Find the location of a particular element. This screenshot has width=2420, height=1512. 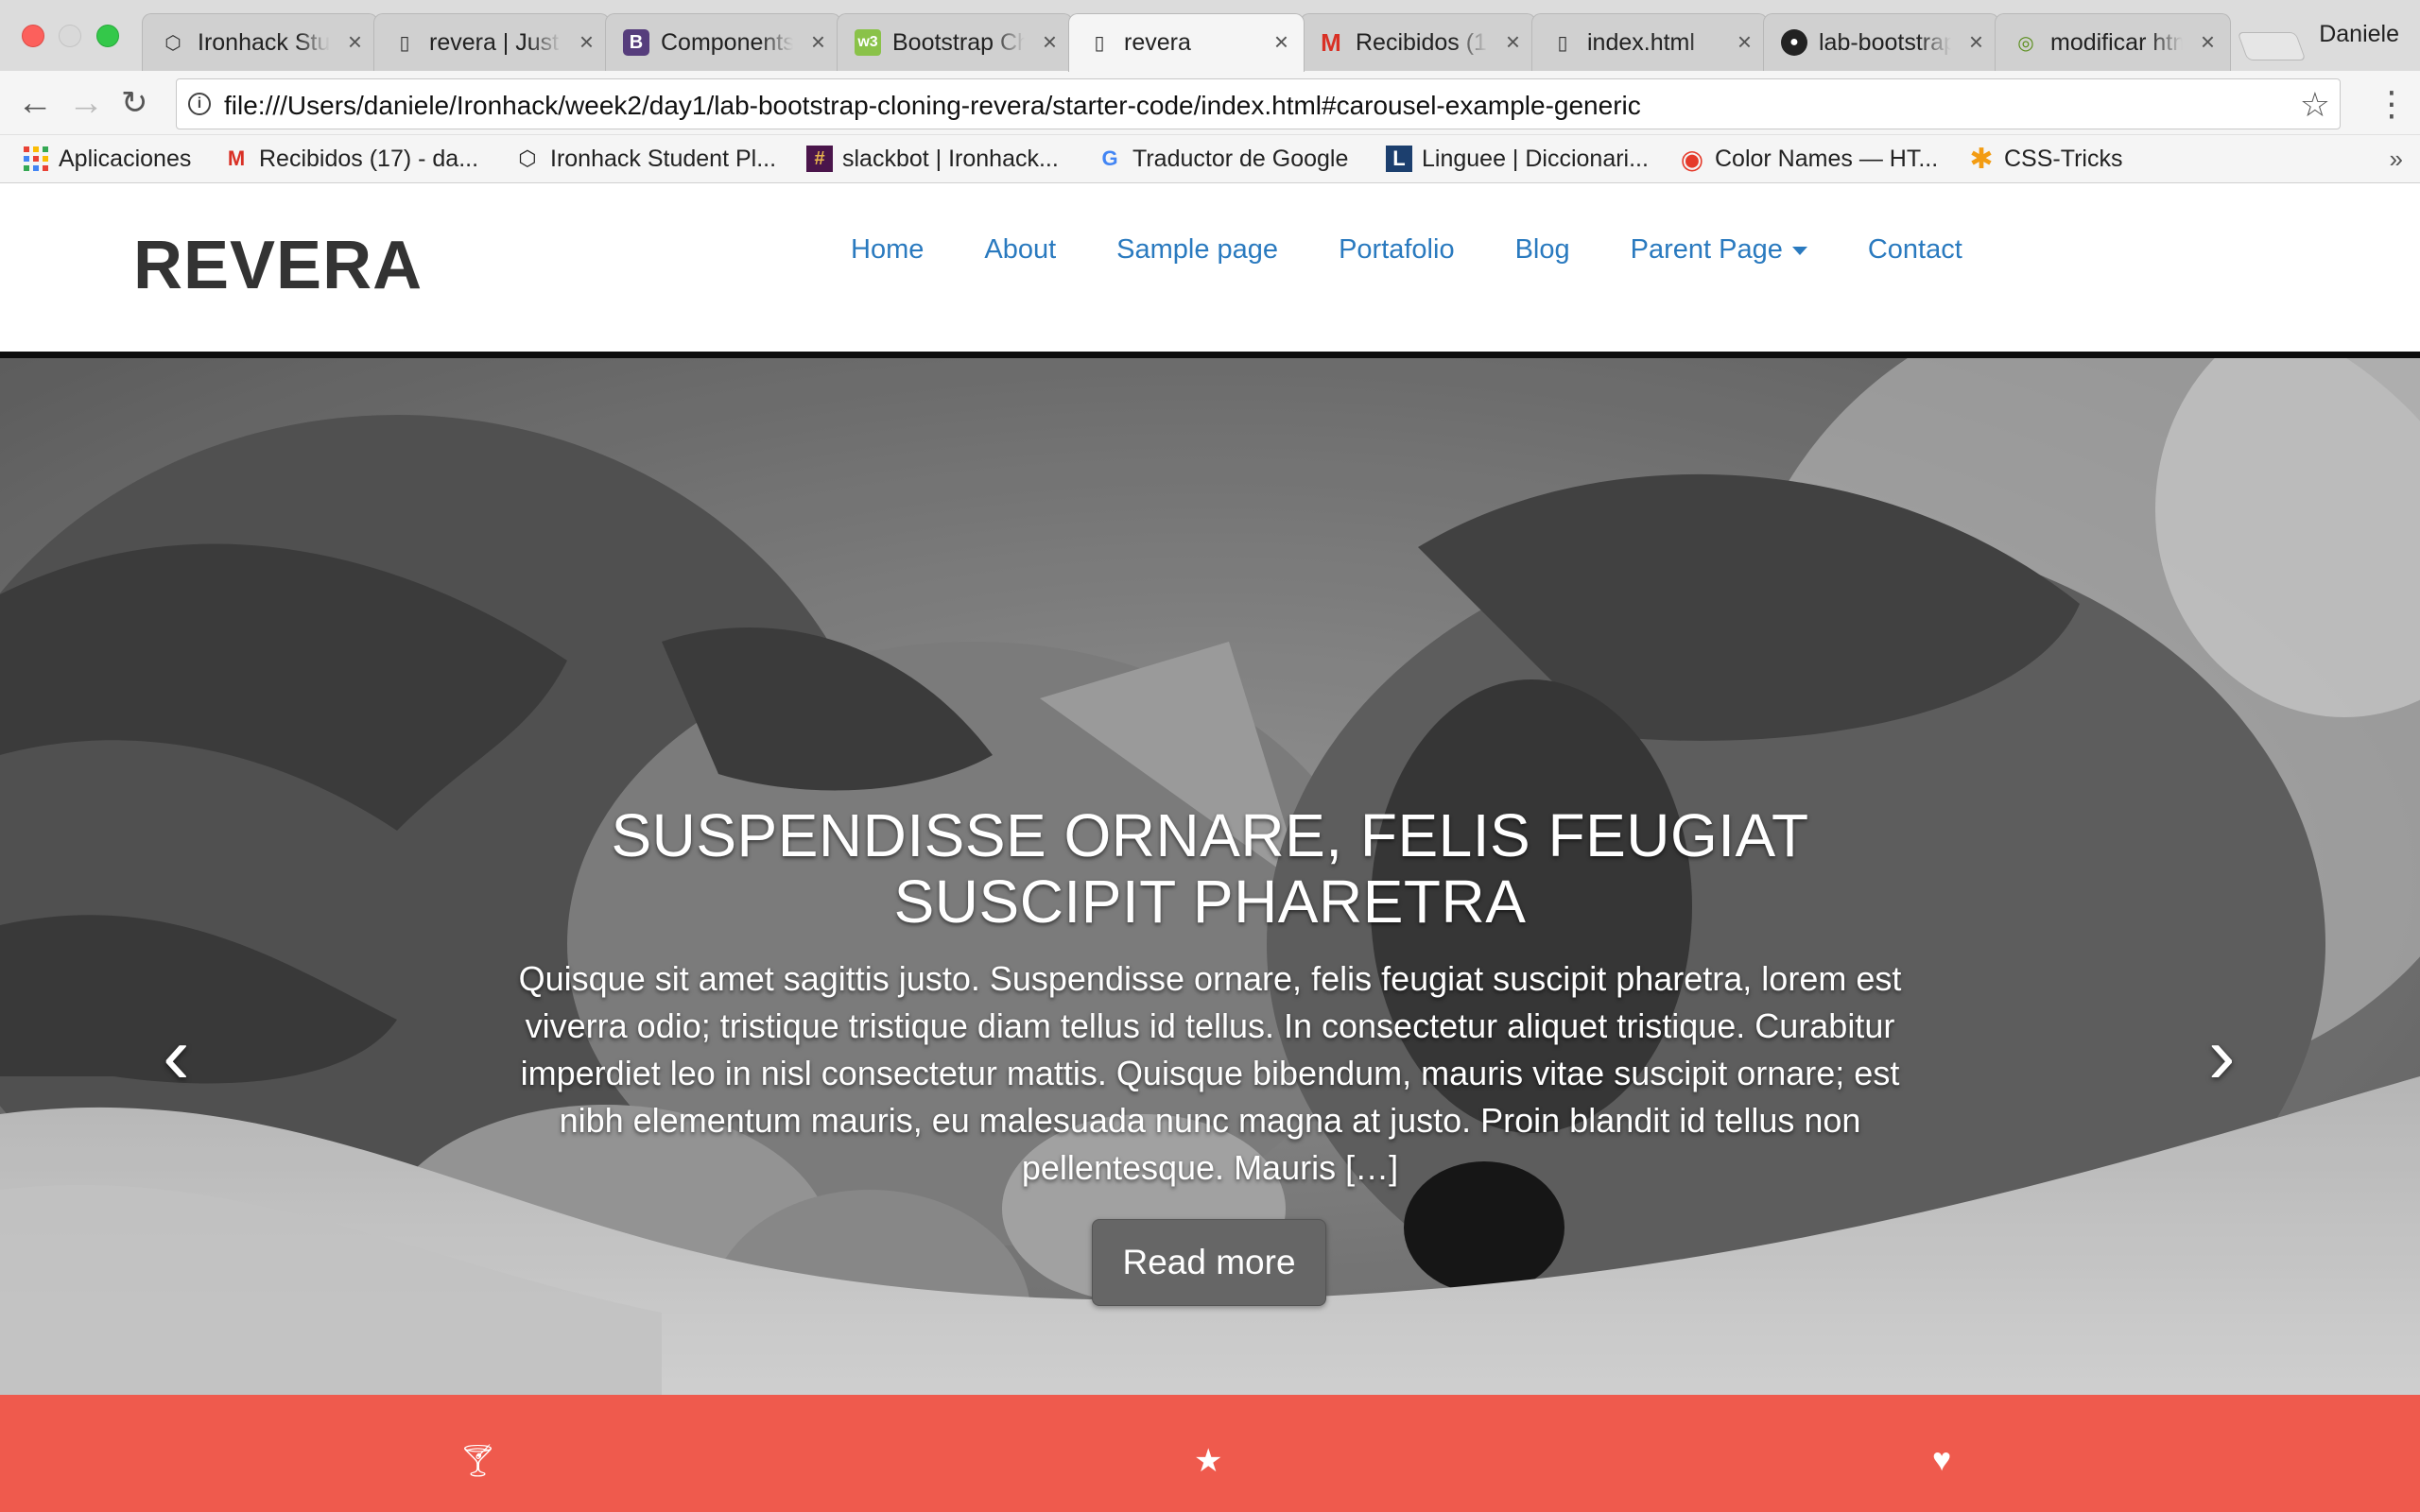

close-window-button is located at coordinates (33, 36).